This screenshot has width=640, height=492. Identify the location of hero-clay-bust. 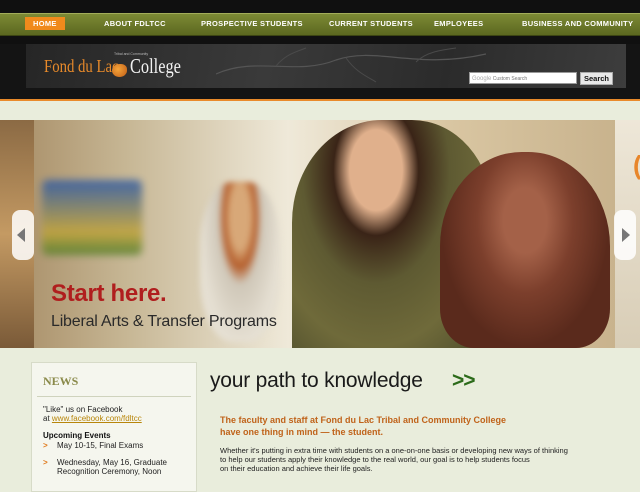
(525, 250).